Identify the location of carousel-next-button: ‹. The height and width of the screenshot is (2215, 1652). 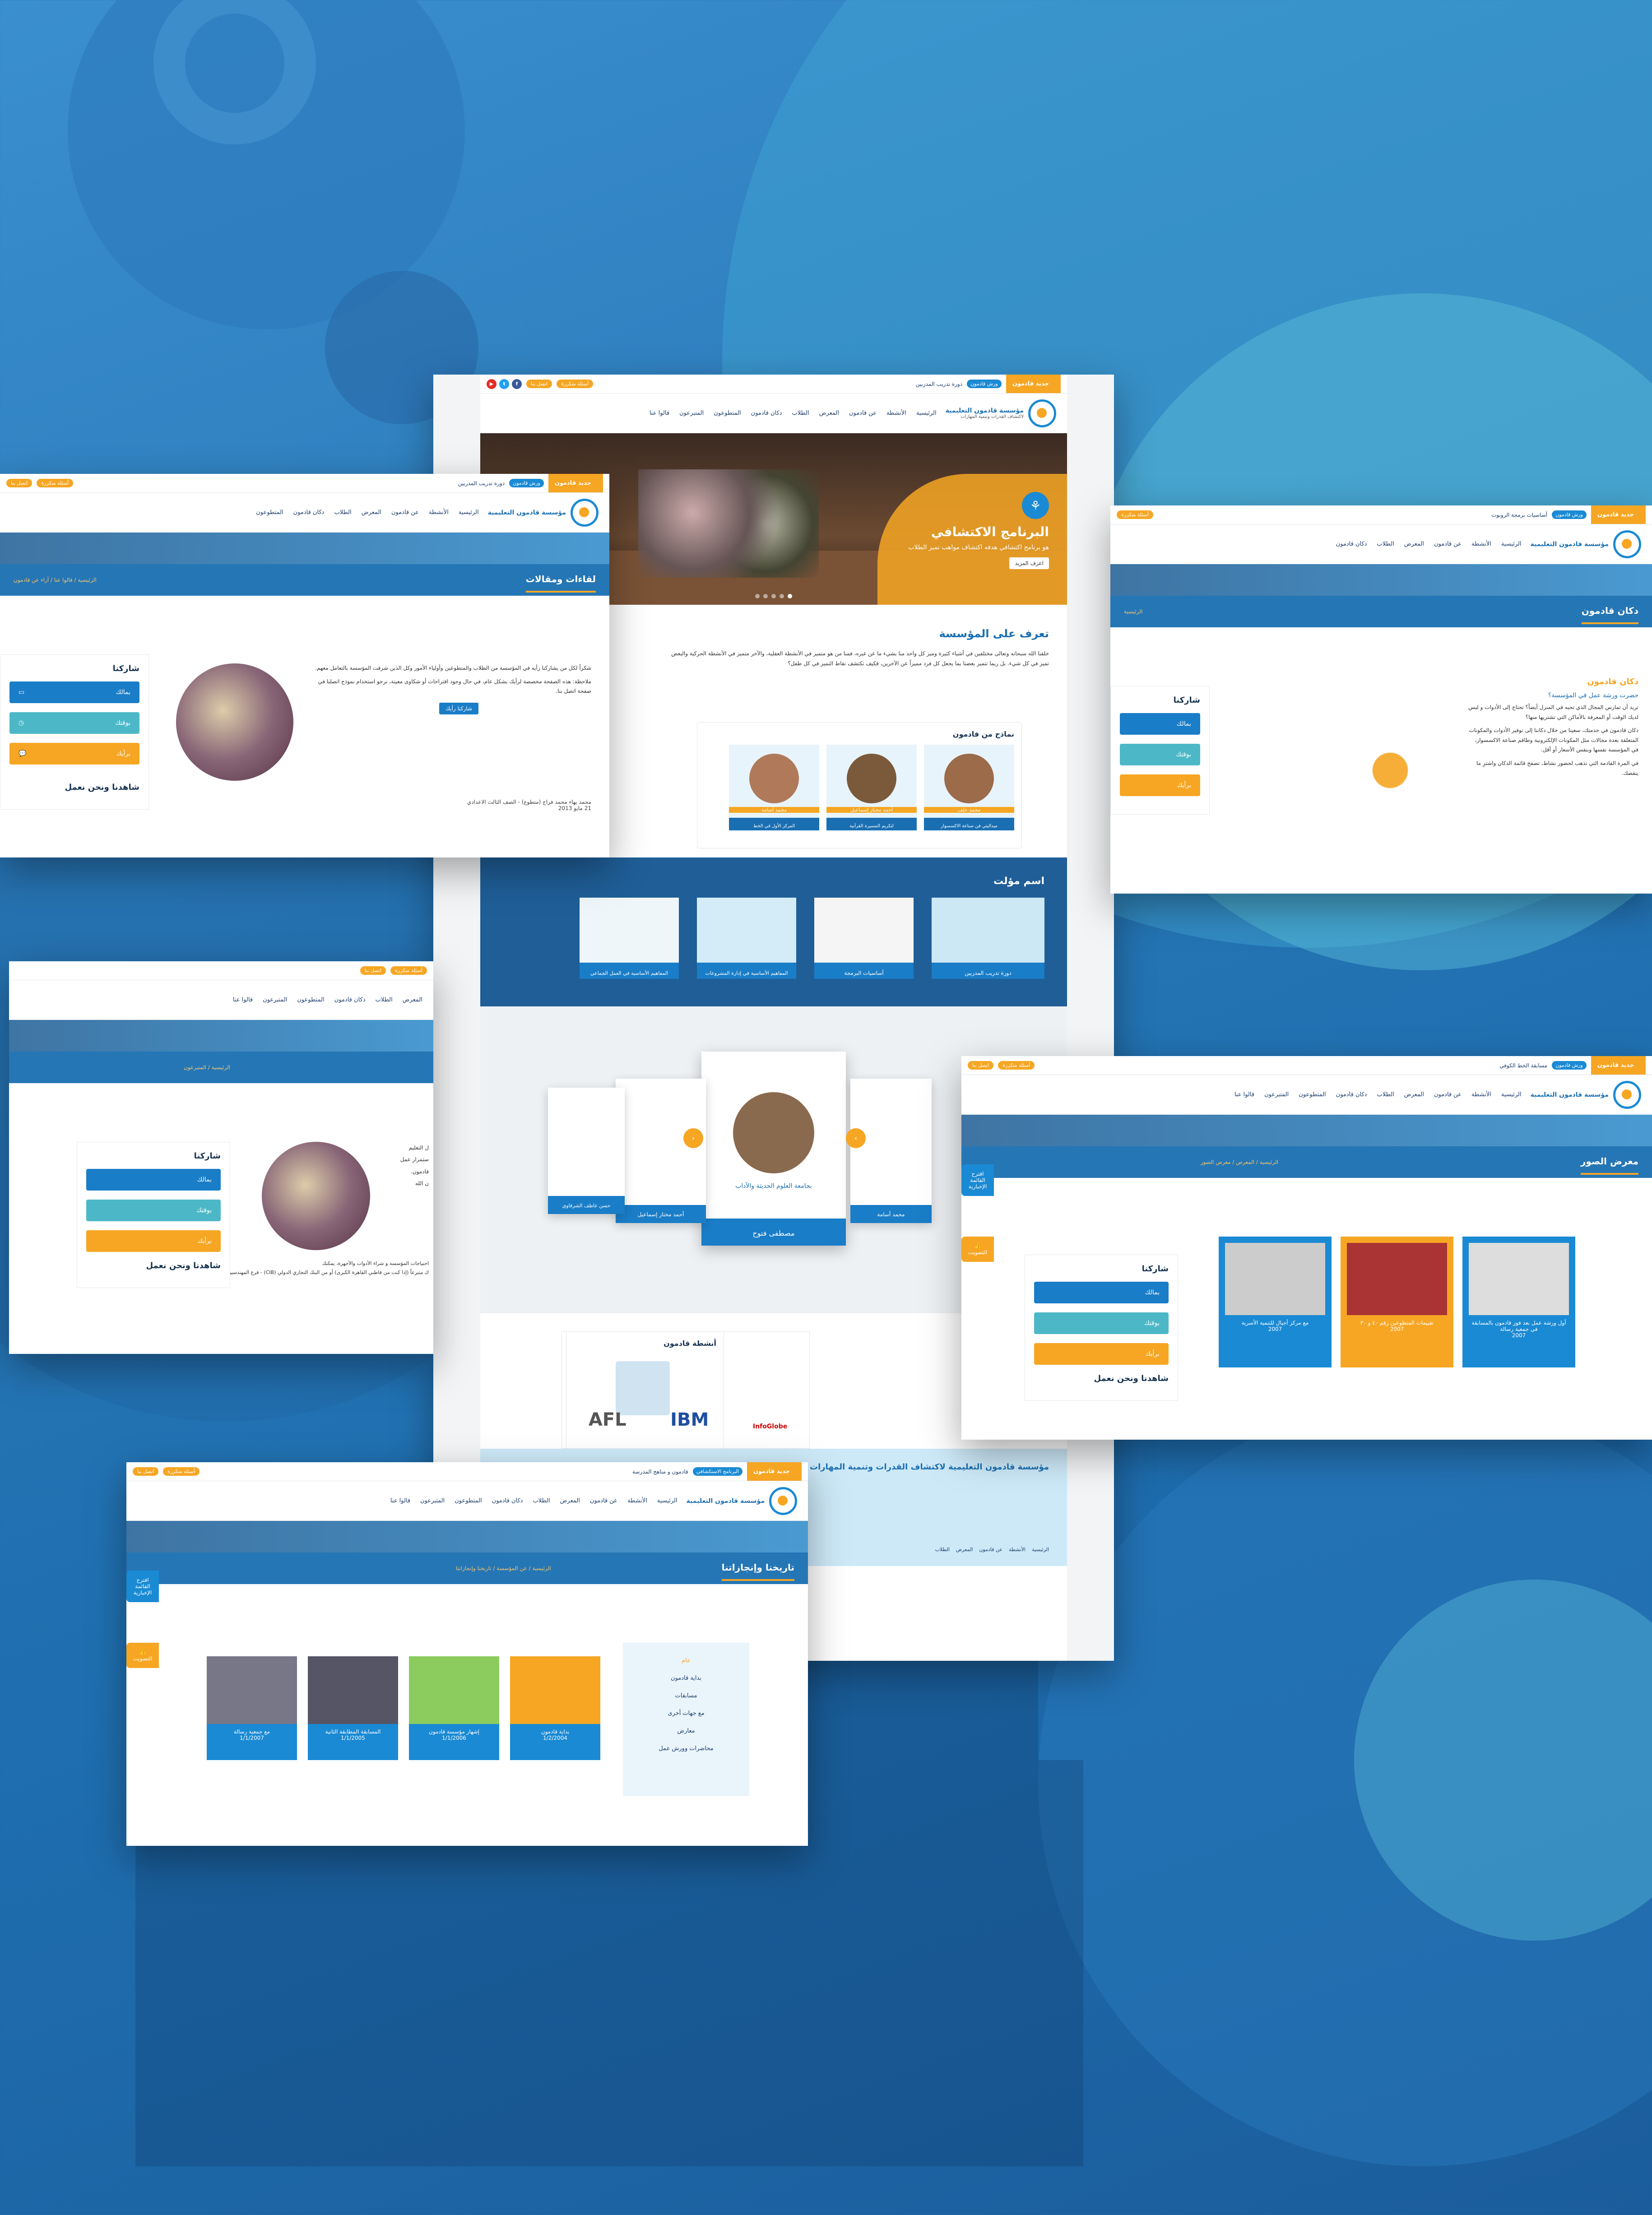
(693, 1138).